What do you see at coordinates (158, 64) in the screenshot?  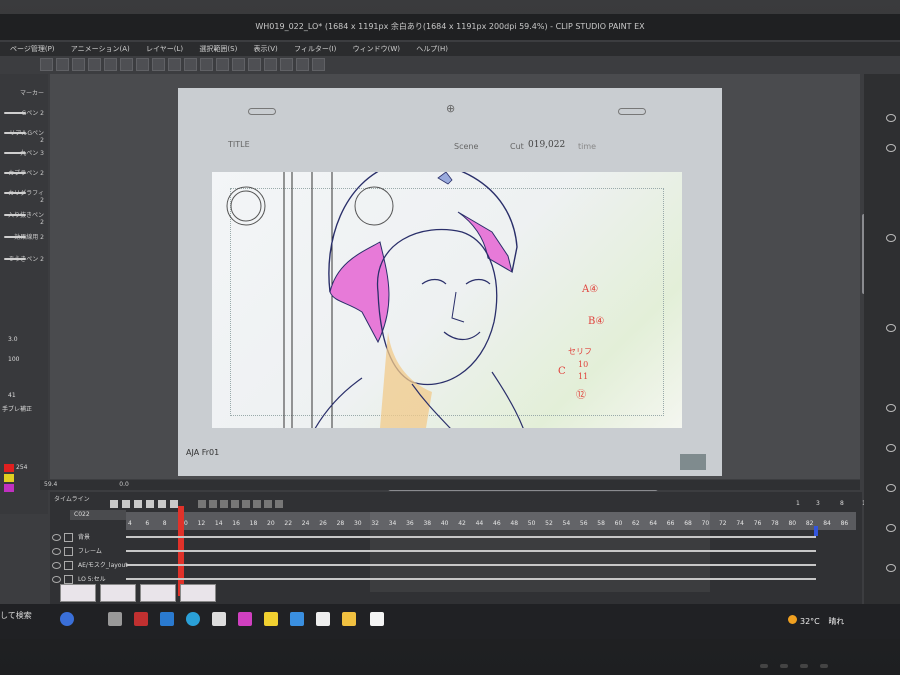 I see `clear-icon` at bounding box center [158, 64].